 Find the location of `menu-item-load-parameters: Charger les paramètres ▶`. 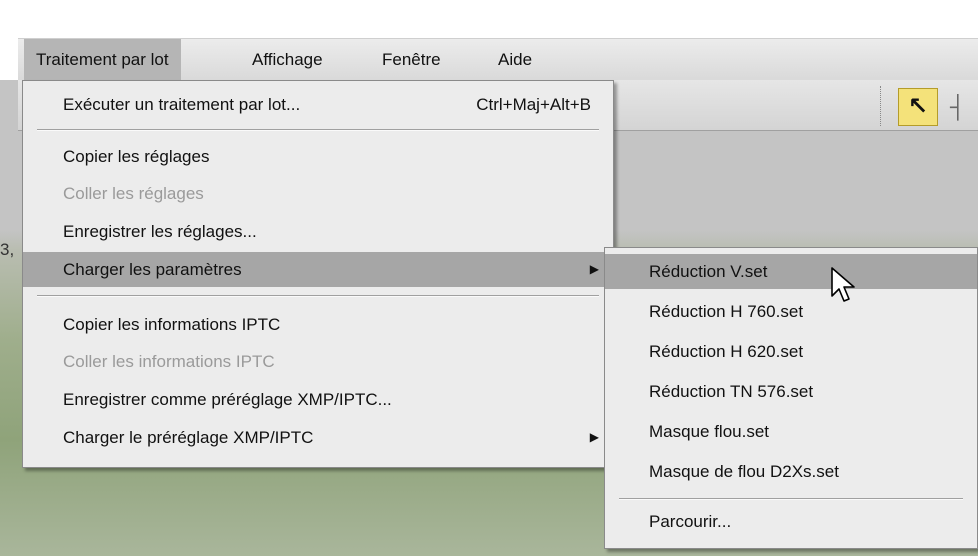

menu-item-load-parameters: Charger les paramètres ▶ is located at coordinates (318, 269).